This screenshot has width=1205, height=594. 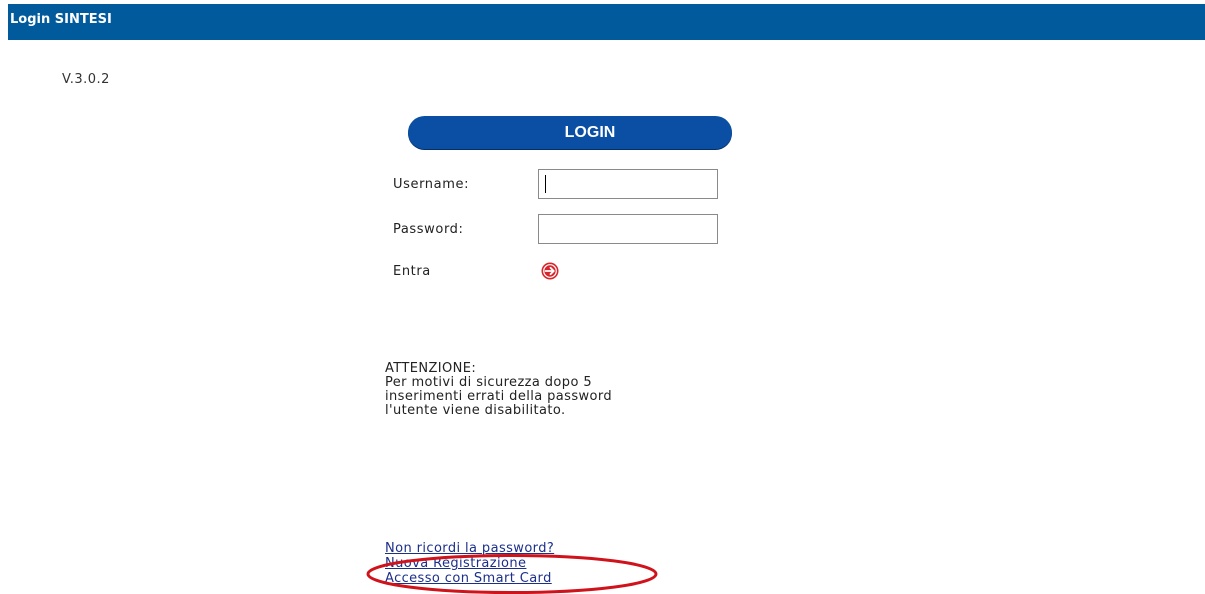 I want to click on warning-line: inserimenti errati della password, so click(x=499, y=396).